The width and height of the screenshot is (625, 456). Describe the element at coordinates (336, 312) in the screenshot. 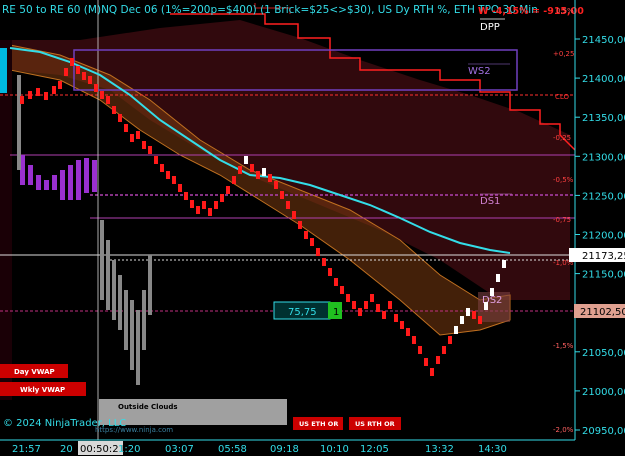

I see `order-qty-text: 1` at that location.